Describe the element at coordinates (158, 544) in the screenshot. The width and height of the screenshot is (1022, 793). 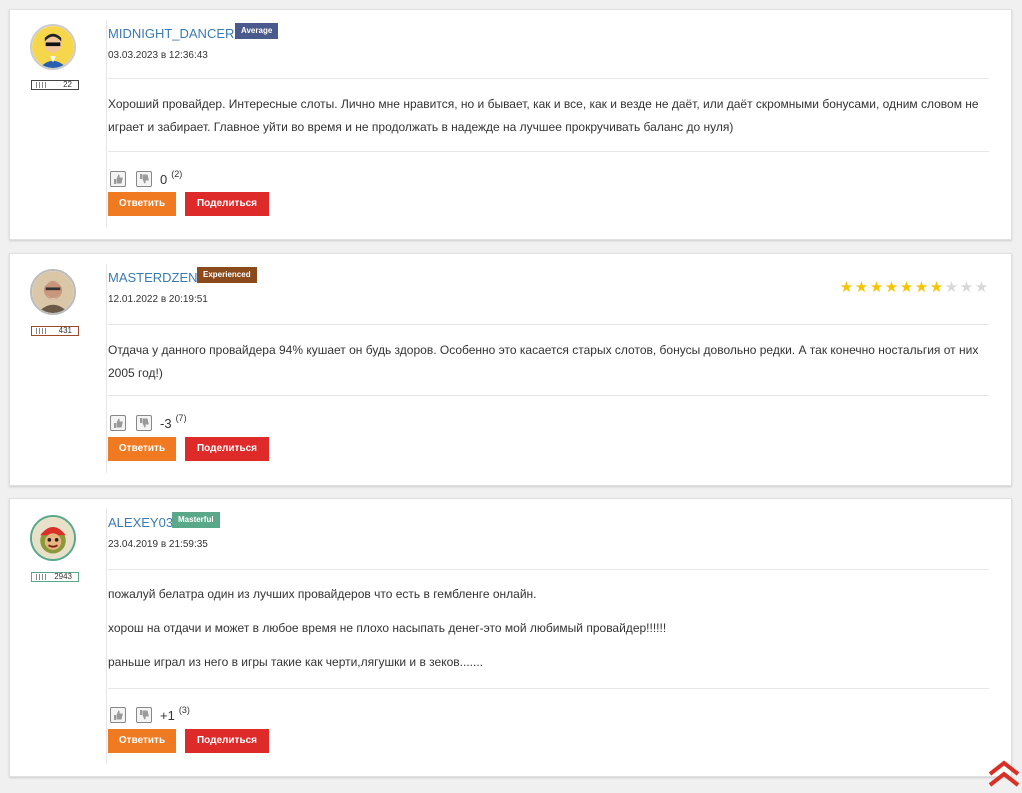
I see `comment-date: 23.04.2019 в 21:59:35` at that location.